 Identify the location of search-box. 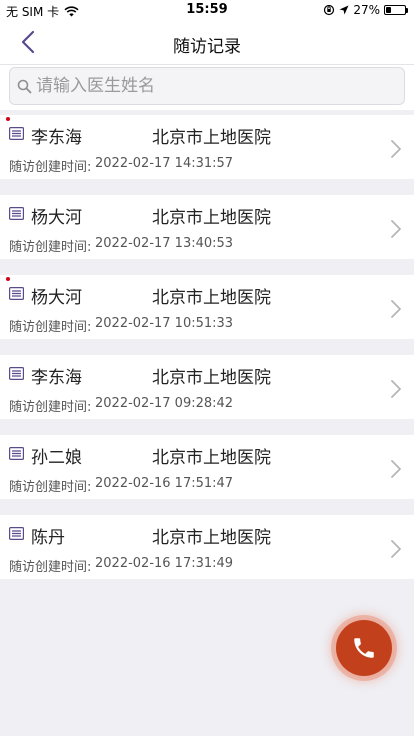
(207, 86).